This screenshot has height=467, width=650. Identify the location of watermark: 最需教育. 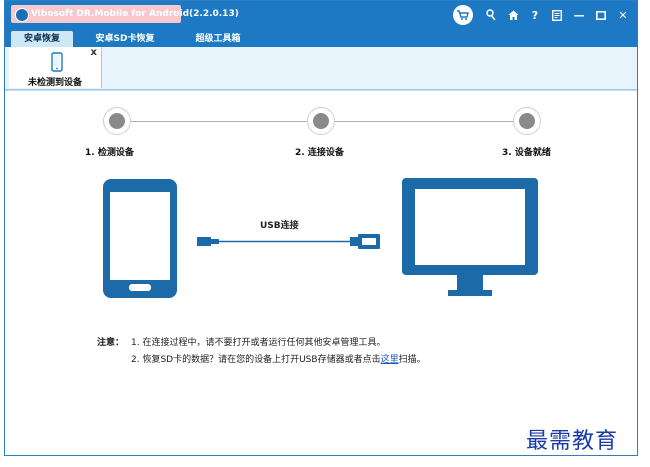
(572, 441).